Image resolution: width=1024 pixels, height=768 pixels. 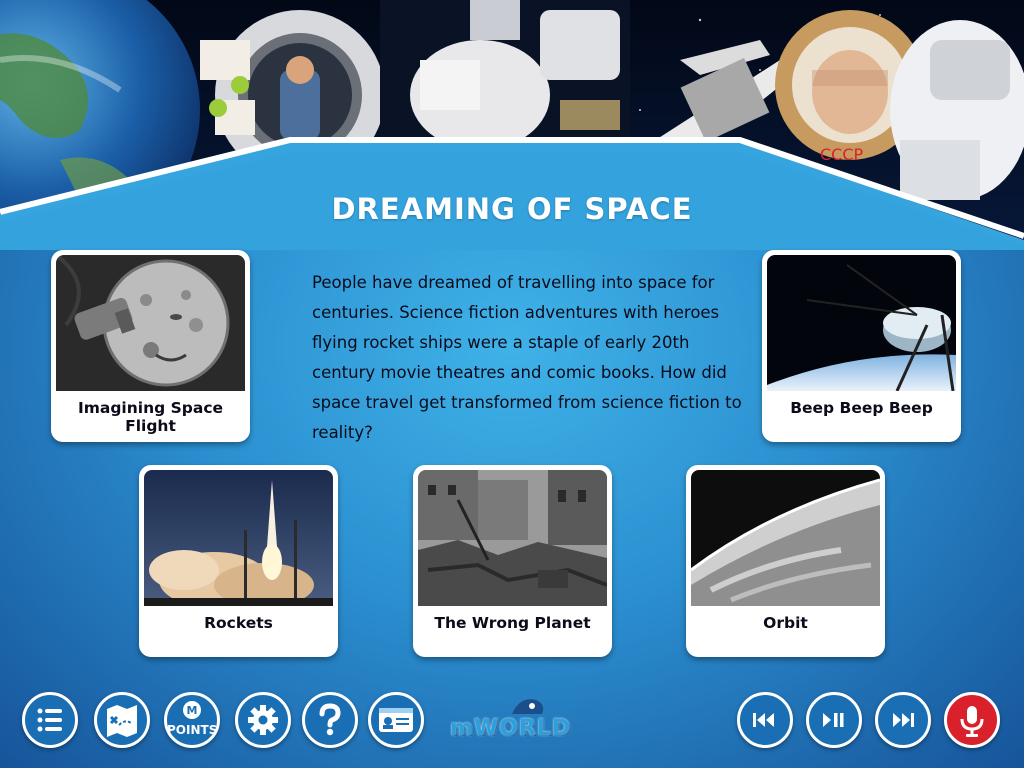 I want to click on help-icon, so click(x=330, y=719).